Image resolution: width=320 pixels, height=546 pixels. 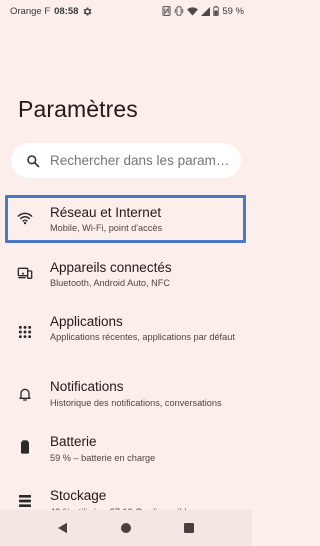 What do you see at coordinates (25, 332) in the screenshot?
I see `apps-grid-icon` at bounding box center [25, 332].